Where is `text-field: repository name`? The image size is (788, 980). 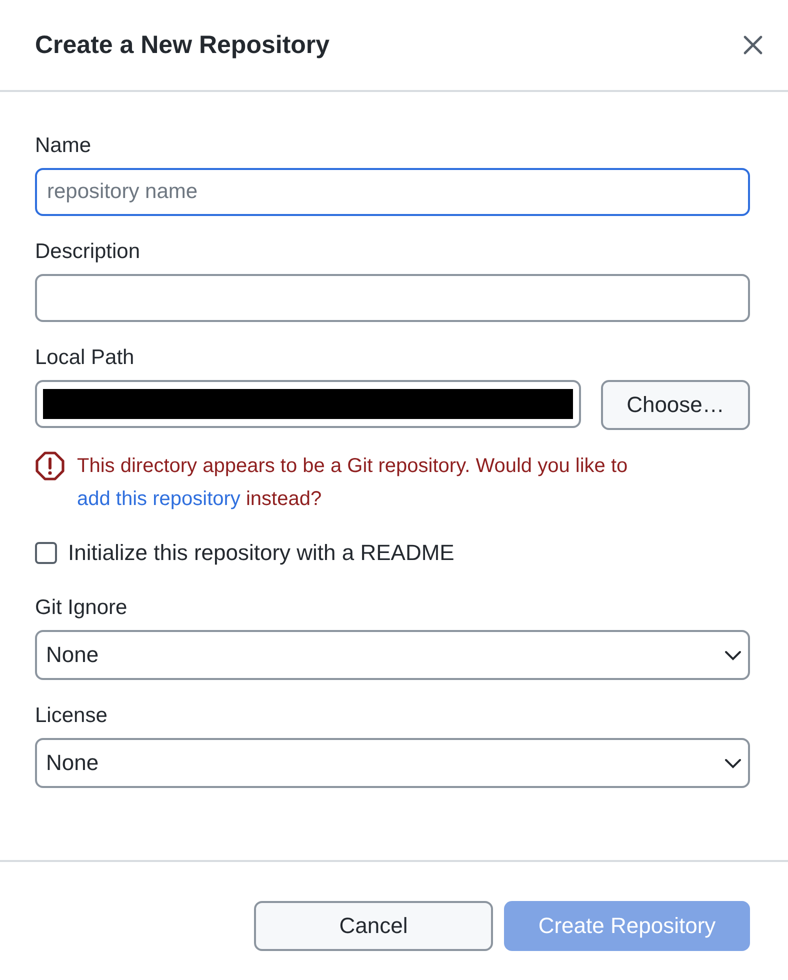 text-field: repository name is located at coordinates (392, 192).